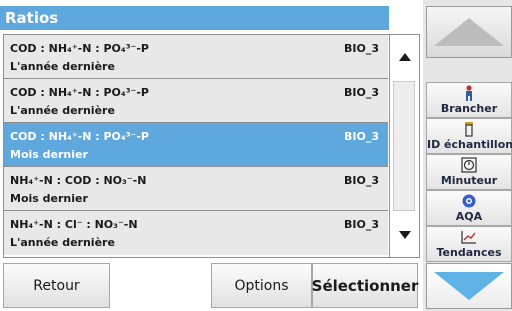 This screenshot has width=512, height=311. Describe the element at coordinates (469, 165) in the screenshot. I see `timer-icon` at that location.